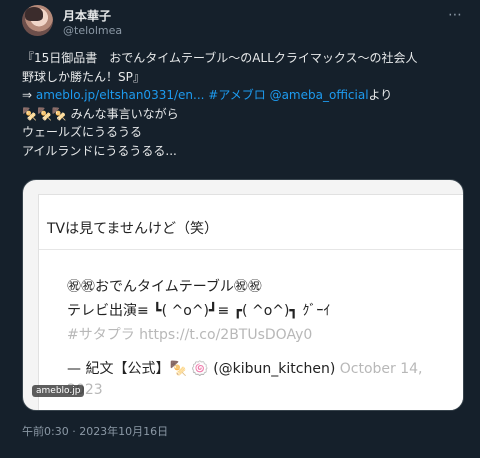 Image resolution: width=480 pixels, height=458 pixels. I want to click on display-name: 月本華子, so click(87, 15).